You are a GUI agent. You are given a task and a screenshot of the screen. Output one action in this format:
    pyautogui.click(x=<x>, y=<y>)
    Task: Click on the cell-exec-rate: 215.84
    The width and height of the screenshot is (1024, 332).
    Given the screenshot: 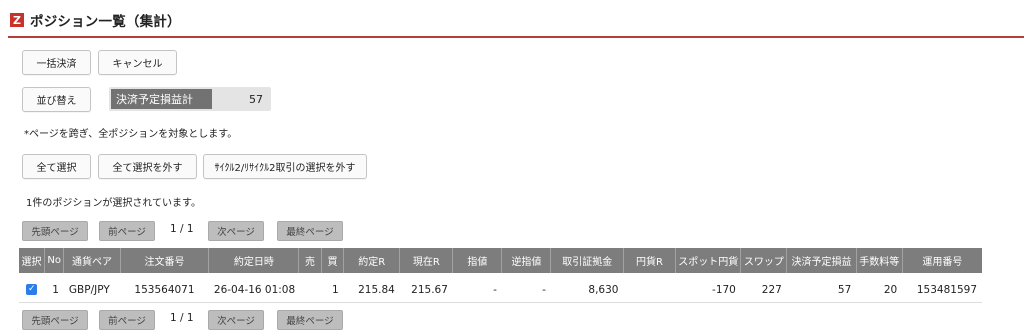 What is the action you would take?
    pyautogui.click(x=371, y=290)
    